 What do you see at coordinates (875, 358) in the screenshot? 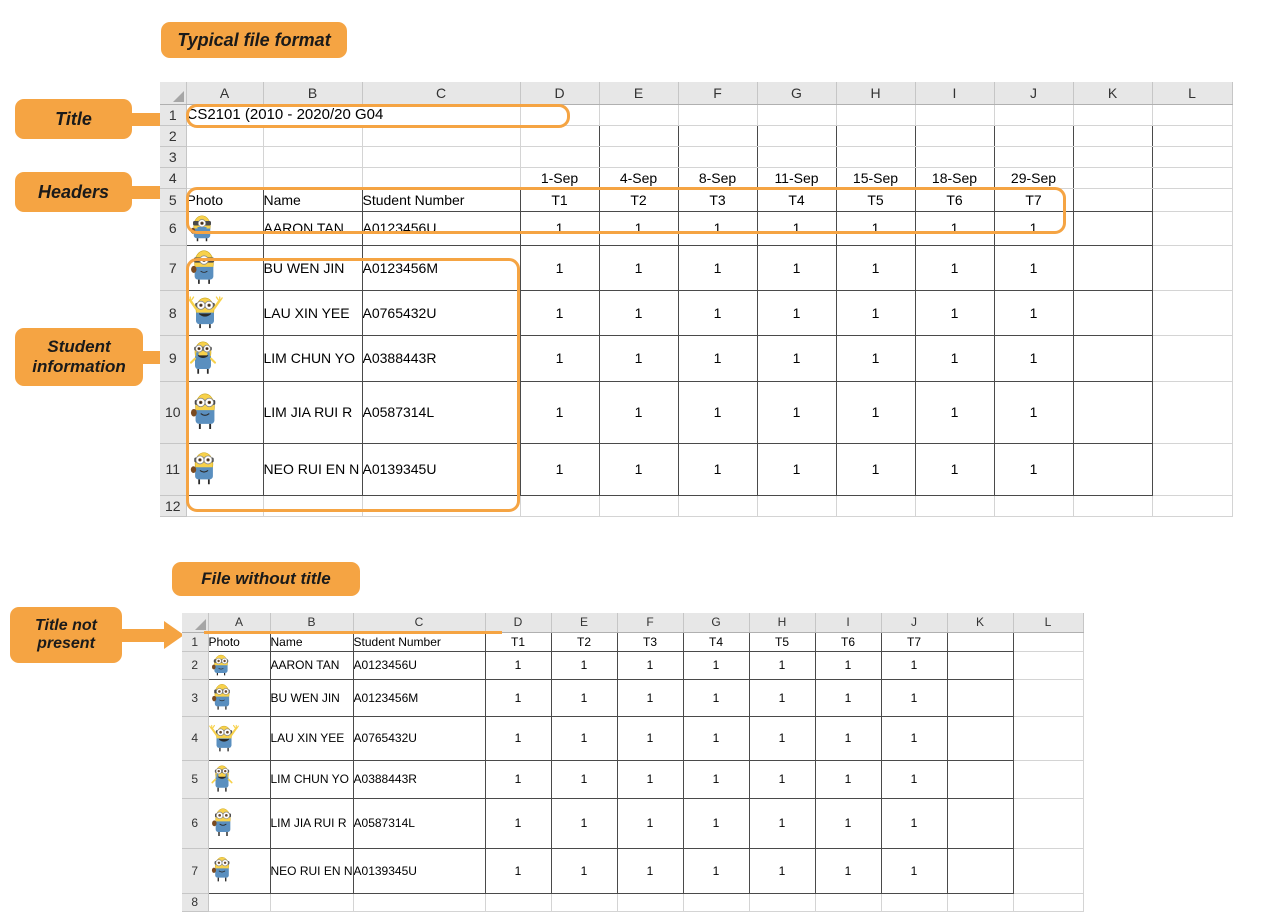
I see `cell-H9-mark: 1` at bounding box center [875, 358].